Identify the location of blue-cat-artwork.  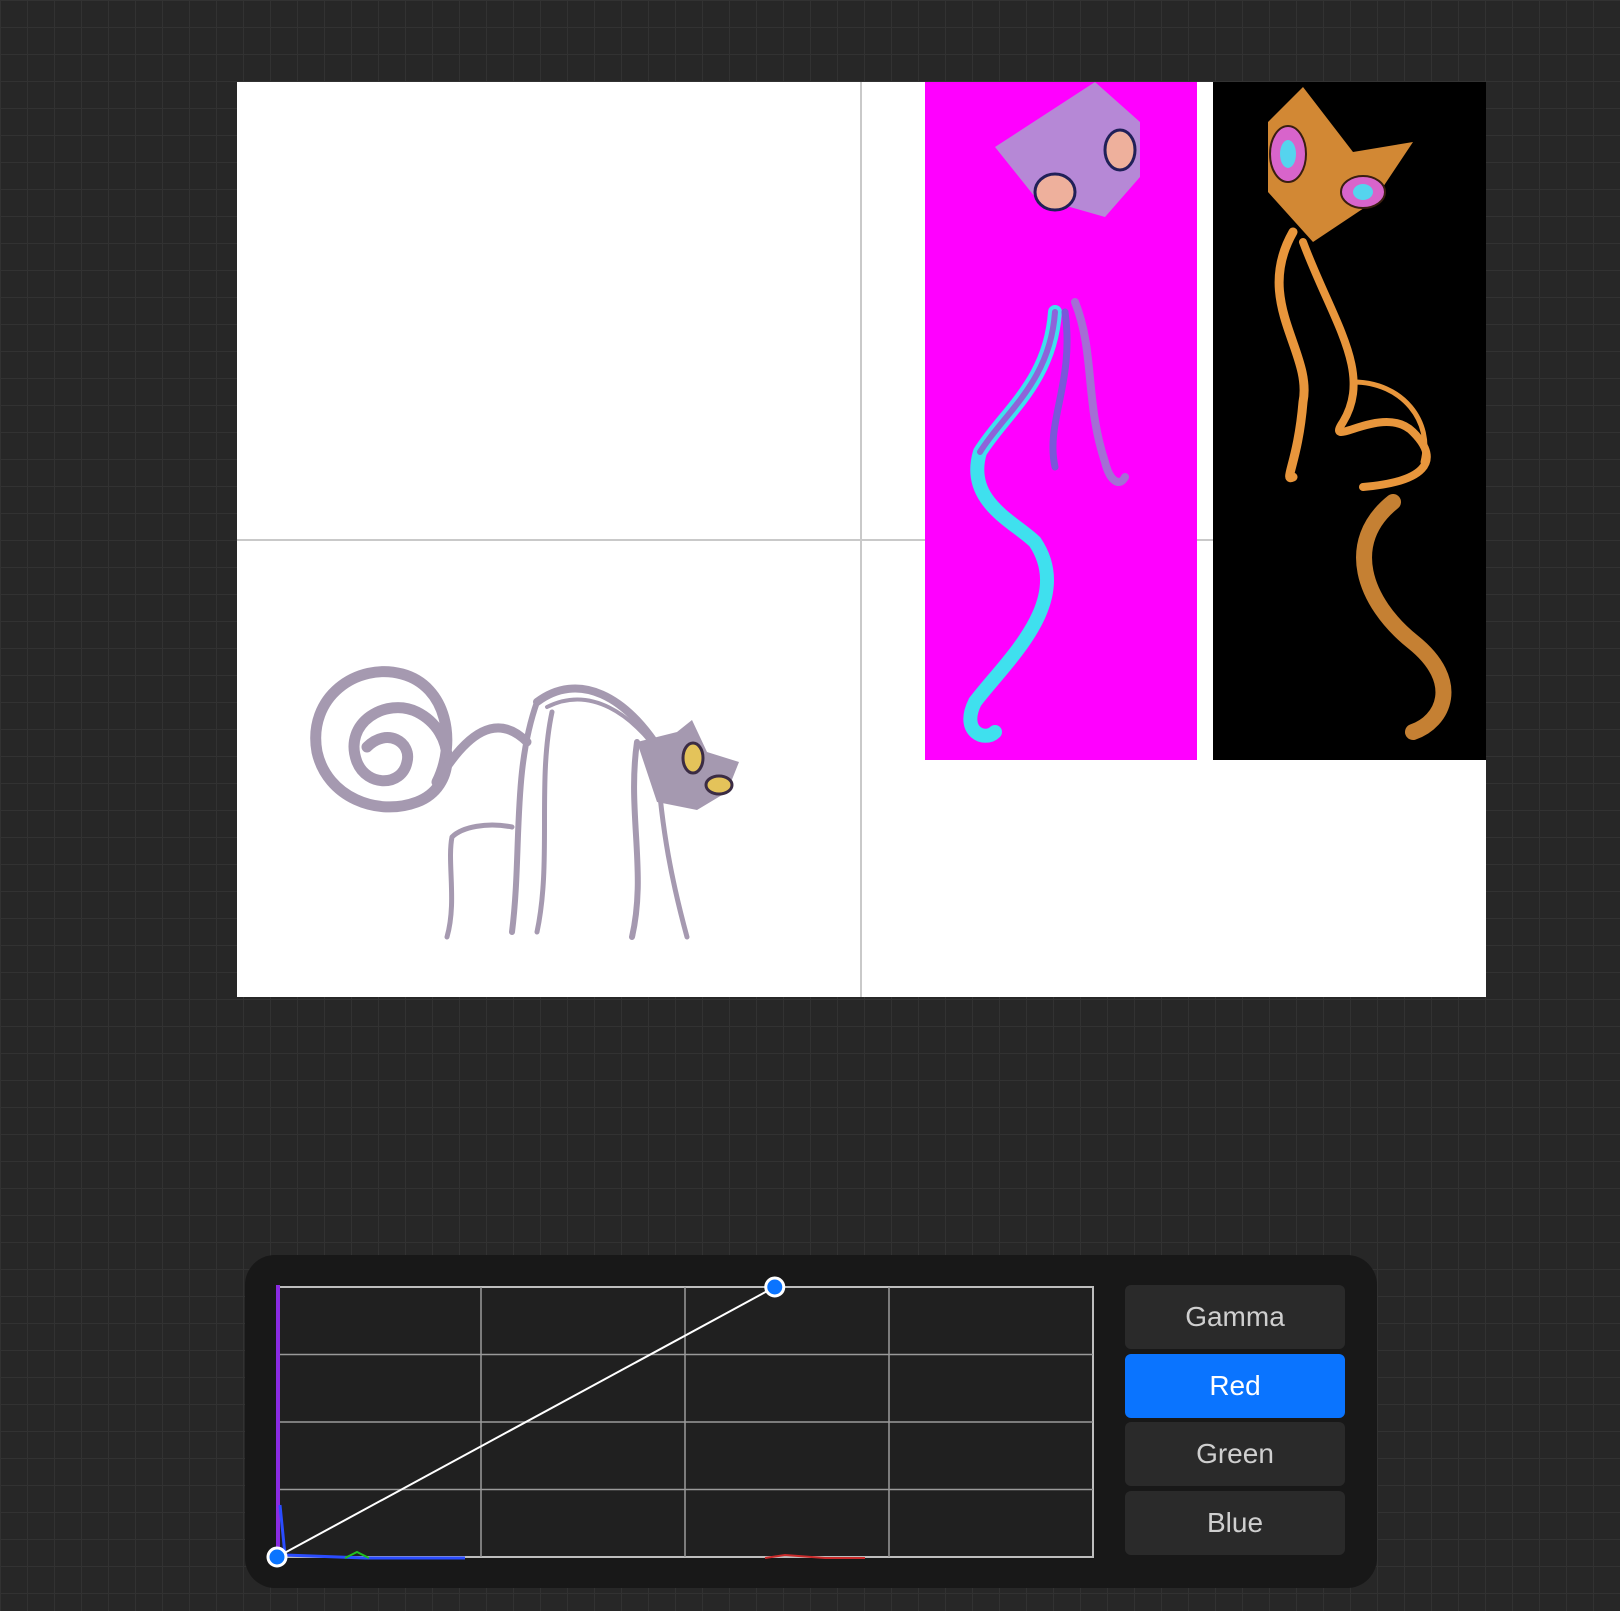
(1051, 412).